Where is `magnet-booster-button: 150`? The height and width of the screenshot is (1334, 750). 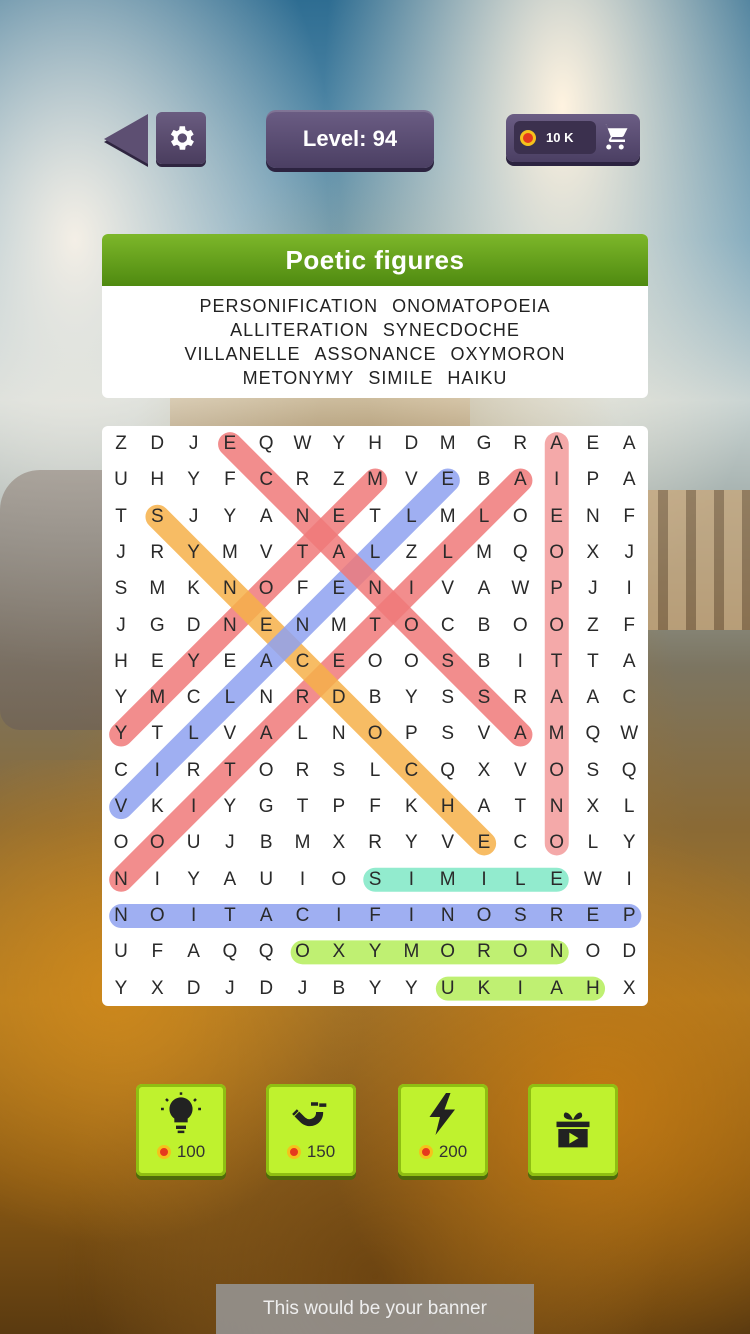 magnet-booster-button: 150 is located at coordinates (311, 1130).